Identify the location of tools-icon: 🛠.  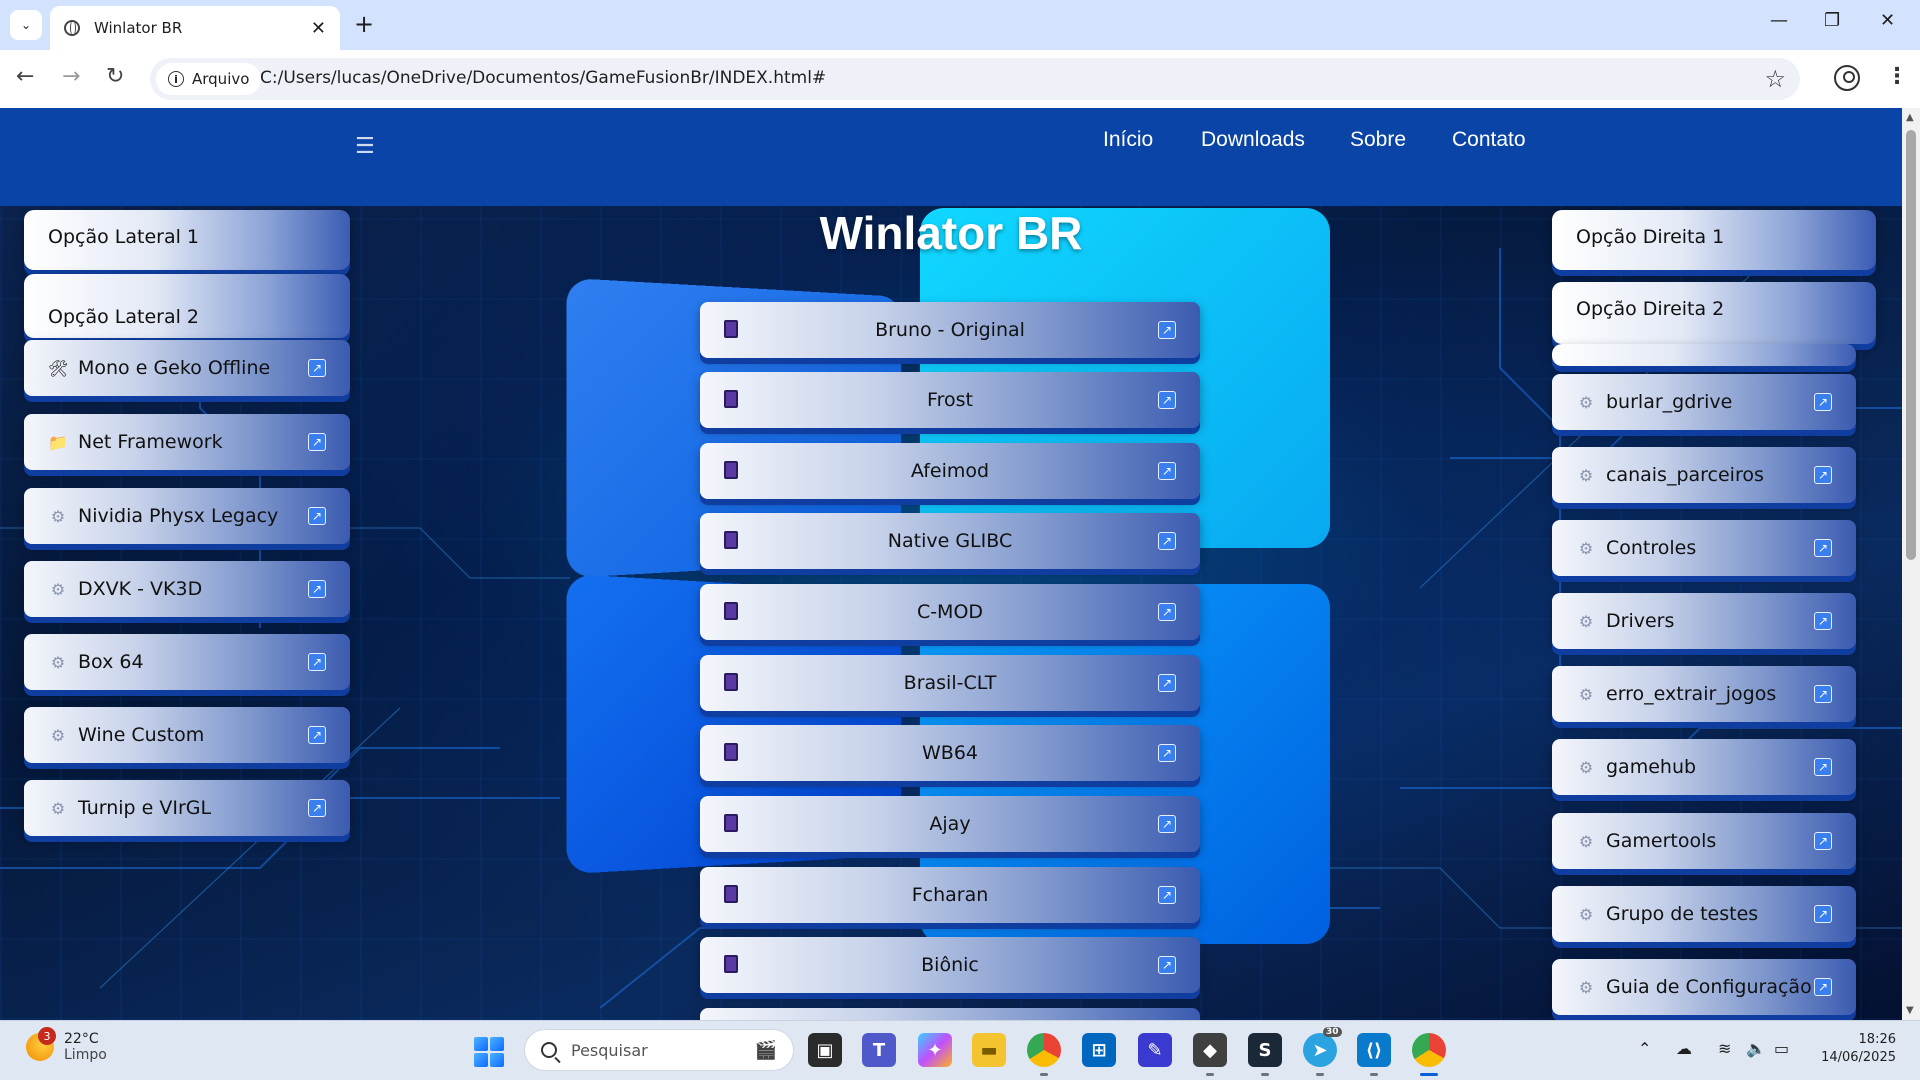
(58, 368).